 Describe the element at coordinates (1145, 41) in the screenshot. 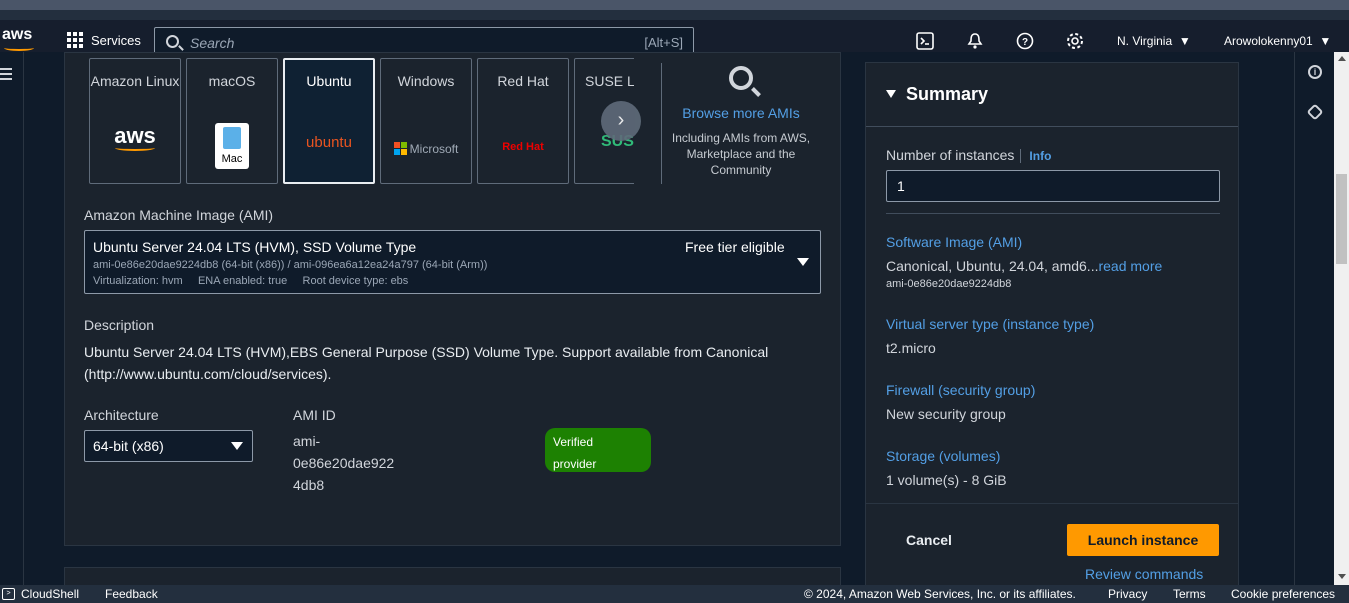

I see `region-label: N. Virginia` at that location.